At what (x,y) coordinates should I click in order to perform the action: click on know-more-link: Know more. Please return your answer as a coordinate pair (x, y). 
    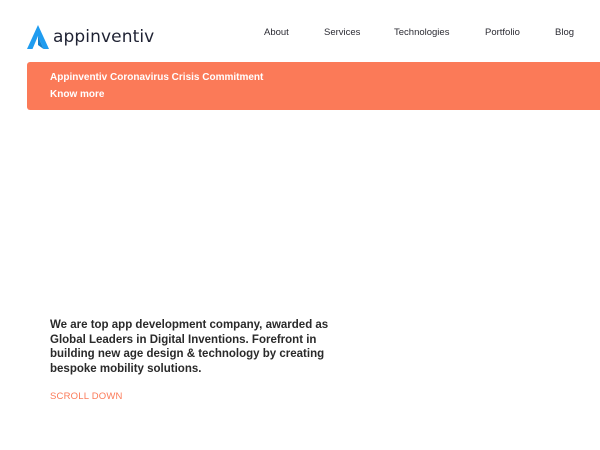
    Looking at the image, I should click on (77, 94).